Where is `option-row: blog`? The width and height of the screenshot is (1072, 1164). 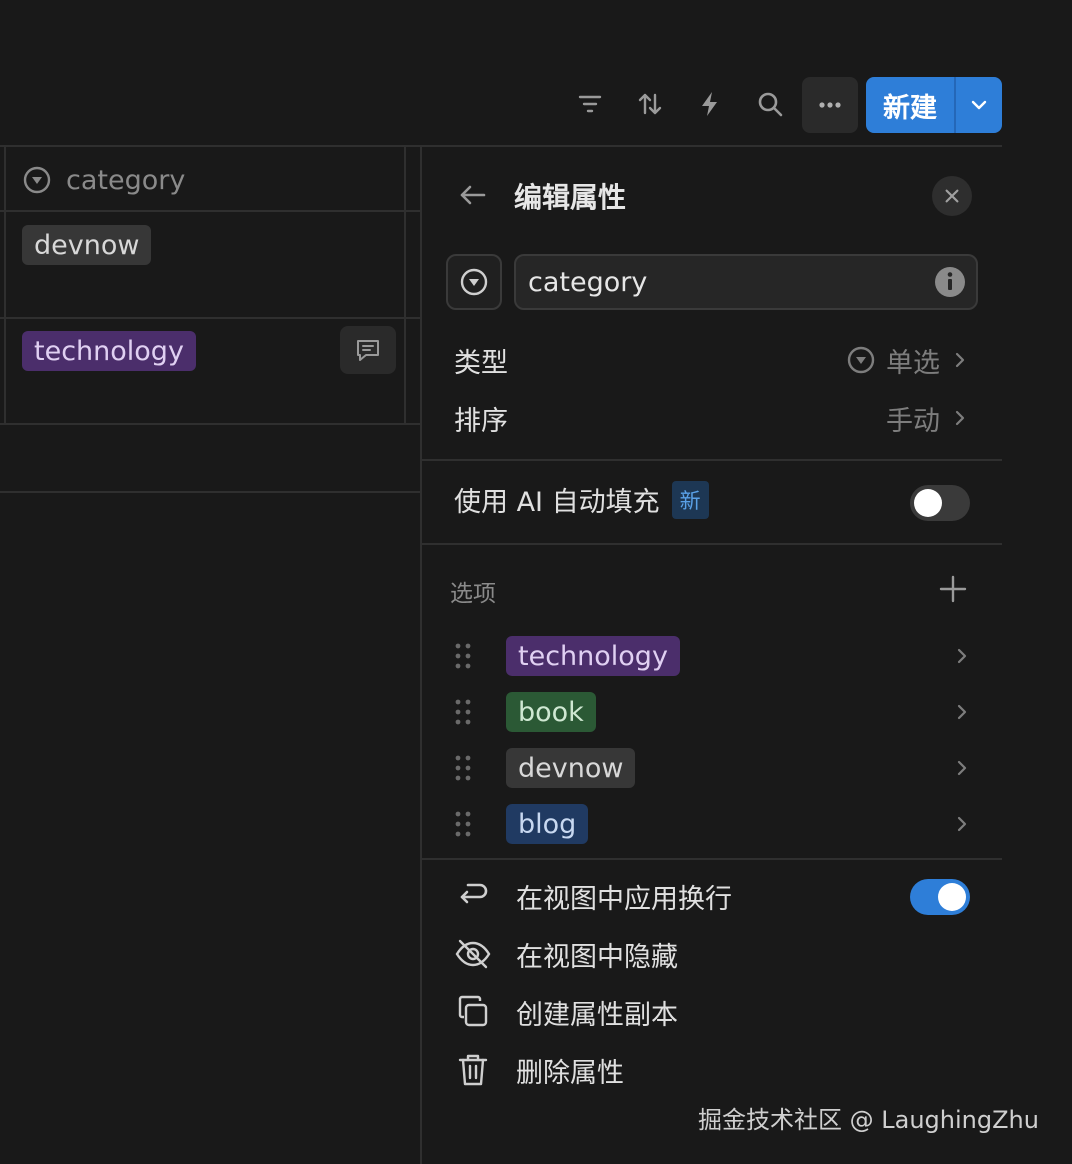
option-row: blog is located at coordinates (712, 824).